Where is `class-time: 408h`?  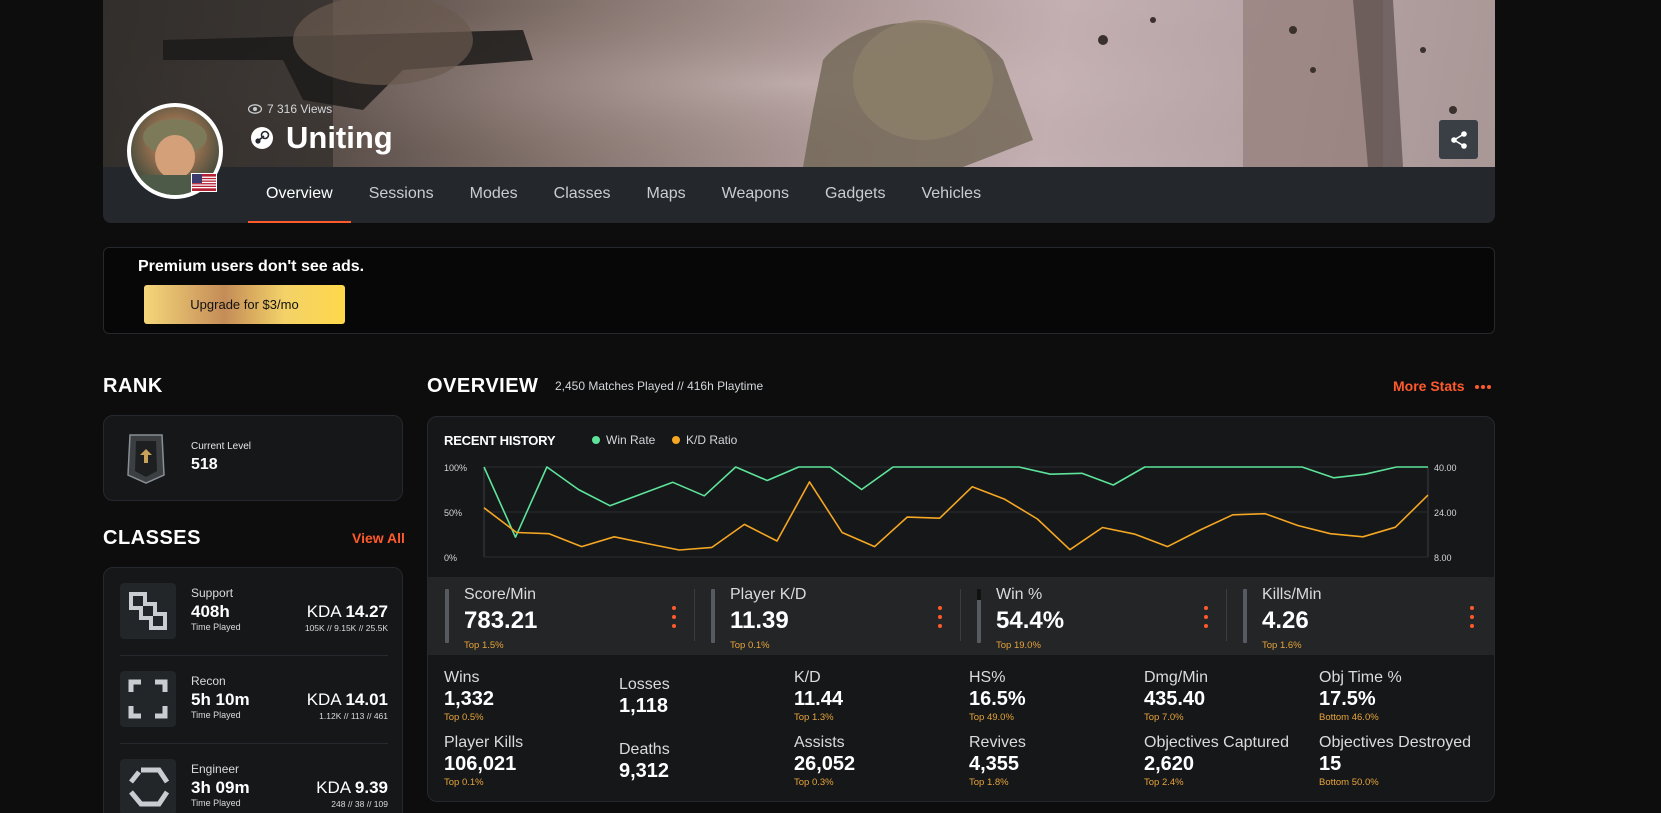 class-time: 408h is located at coordinates (210, 611).